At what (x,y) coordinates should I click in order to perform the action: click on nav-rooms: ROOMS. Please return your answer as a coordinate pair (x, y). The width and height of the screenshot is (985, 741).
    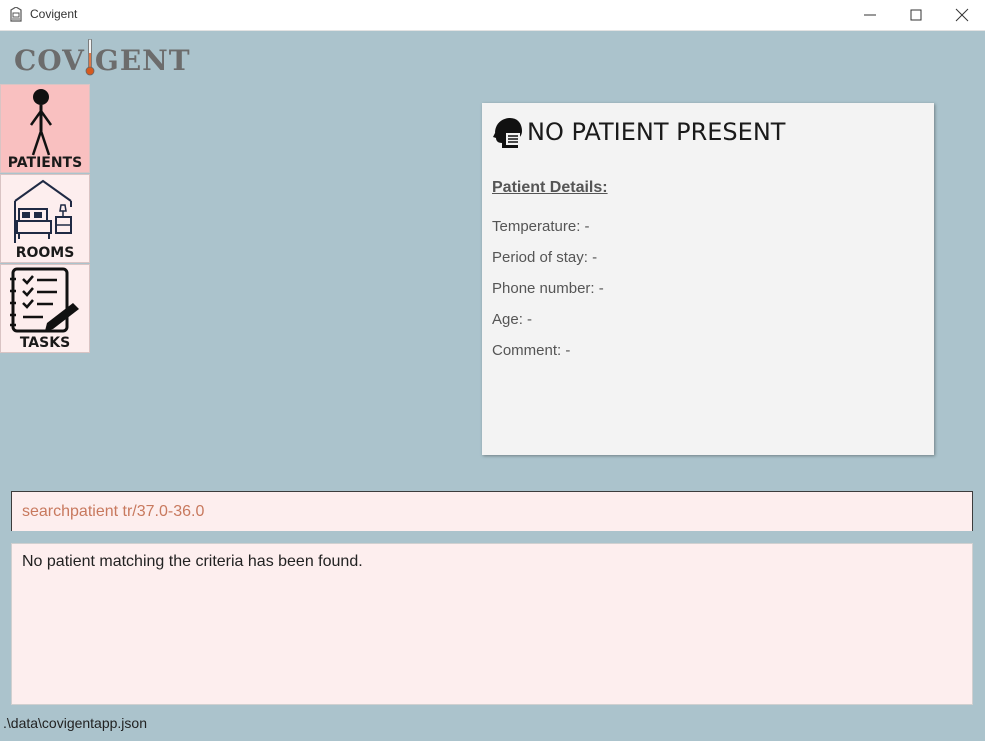
    Looking at the image, I should click on (45, 218).